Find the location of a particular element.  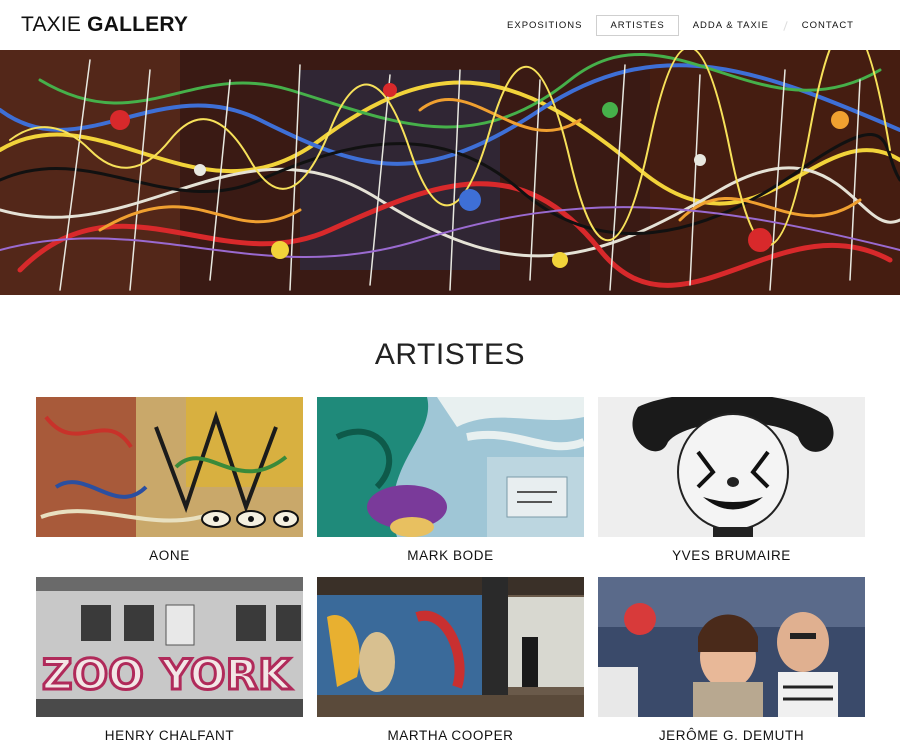

artist-thumbnail-jerome-demuth is located at coordinates (731, 647).